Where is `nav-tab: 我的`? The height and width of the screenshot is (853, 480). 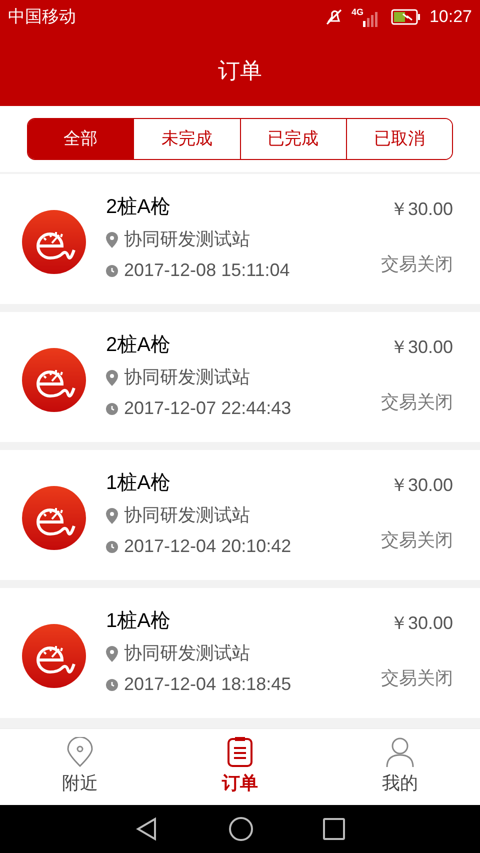
nav-tab: 我的 is located at coordinates (400, 767).